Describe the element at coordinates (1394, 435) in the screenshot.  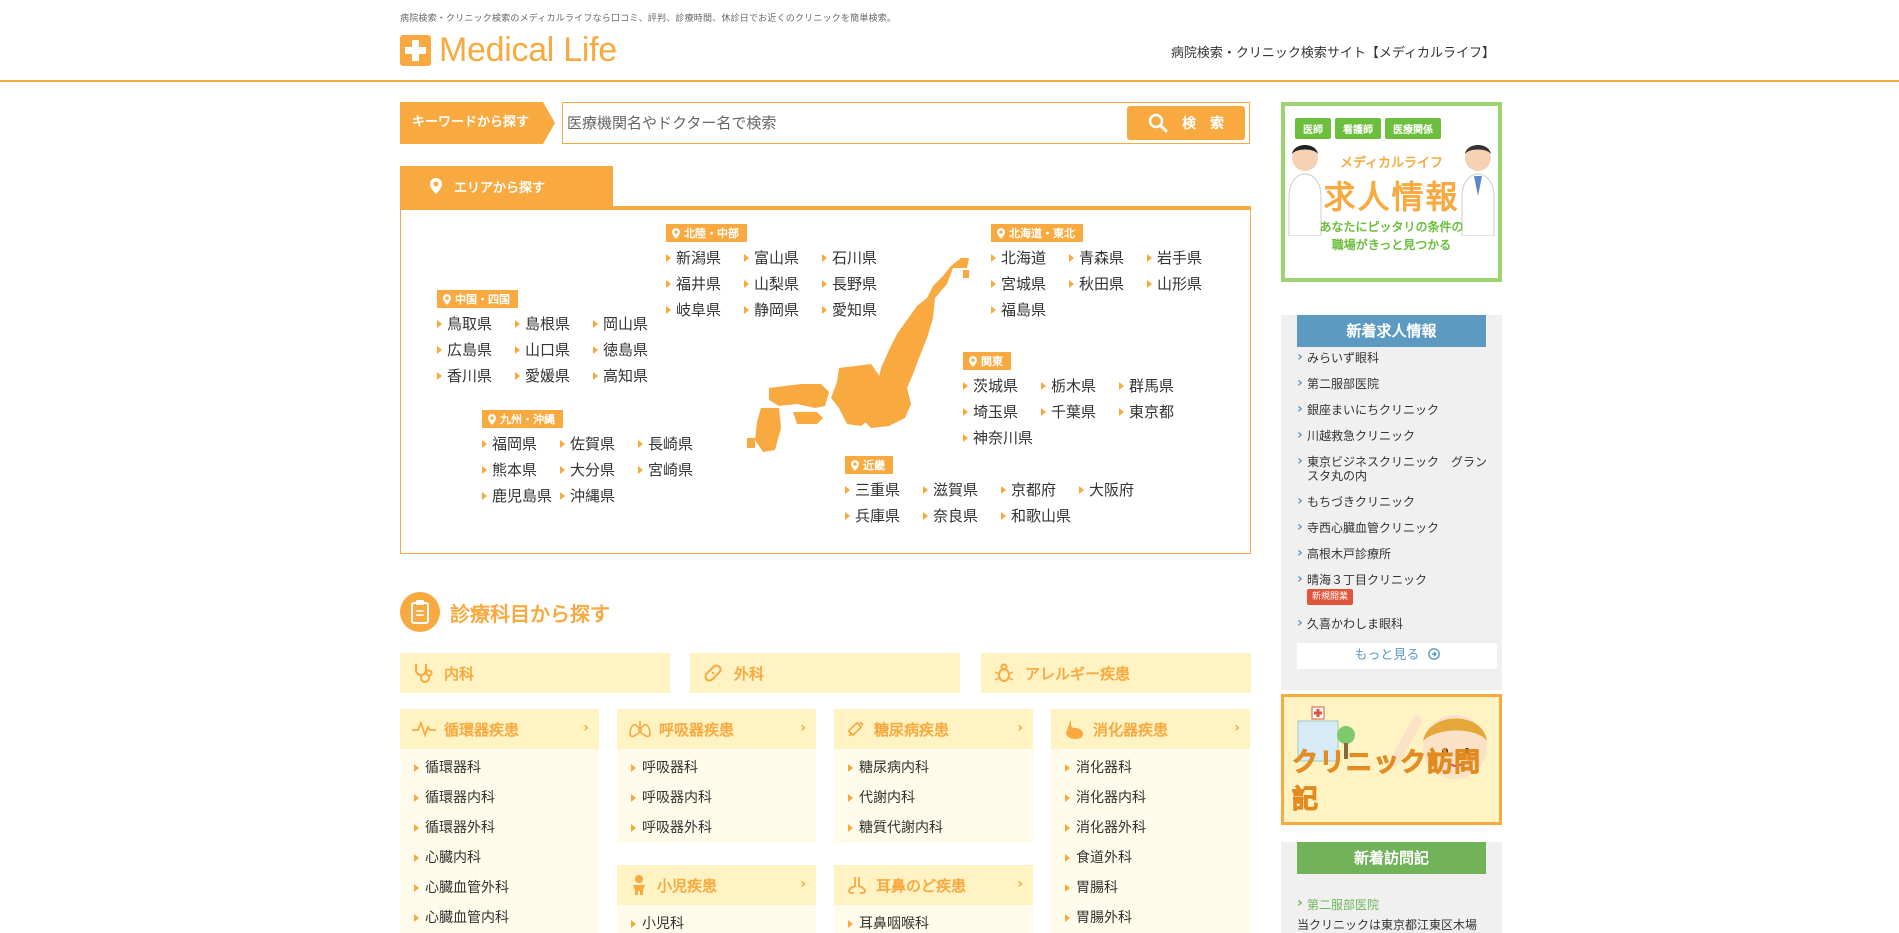
I see `list-item: 川越救急クリニック` at that location.